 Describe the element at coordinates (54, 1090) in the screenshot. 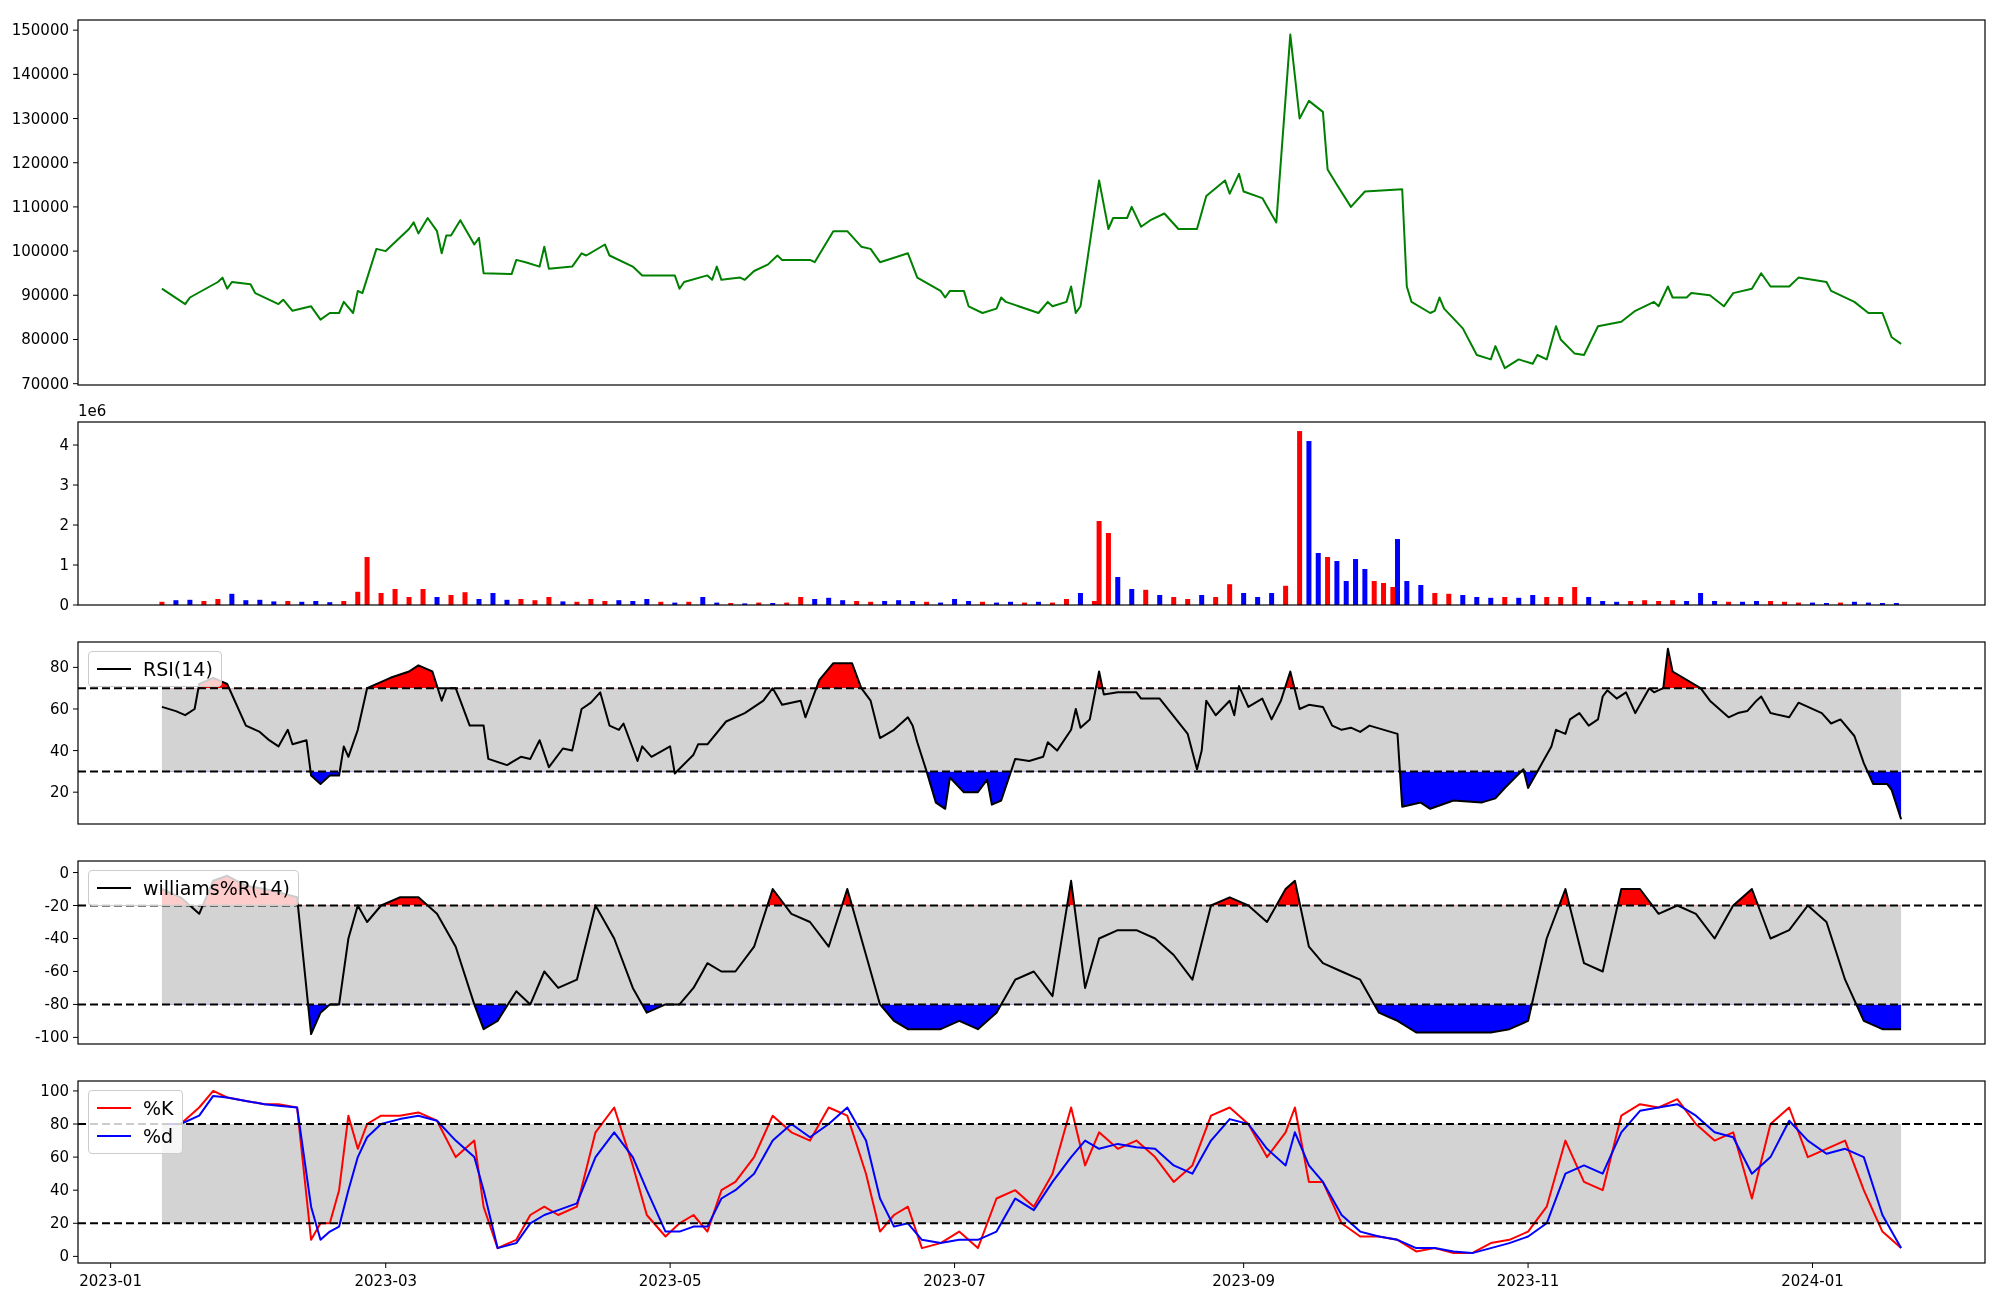

I see `axis-tick-label: 100` at that location.